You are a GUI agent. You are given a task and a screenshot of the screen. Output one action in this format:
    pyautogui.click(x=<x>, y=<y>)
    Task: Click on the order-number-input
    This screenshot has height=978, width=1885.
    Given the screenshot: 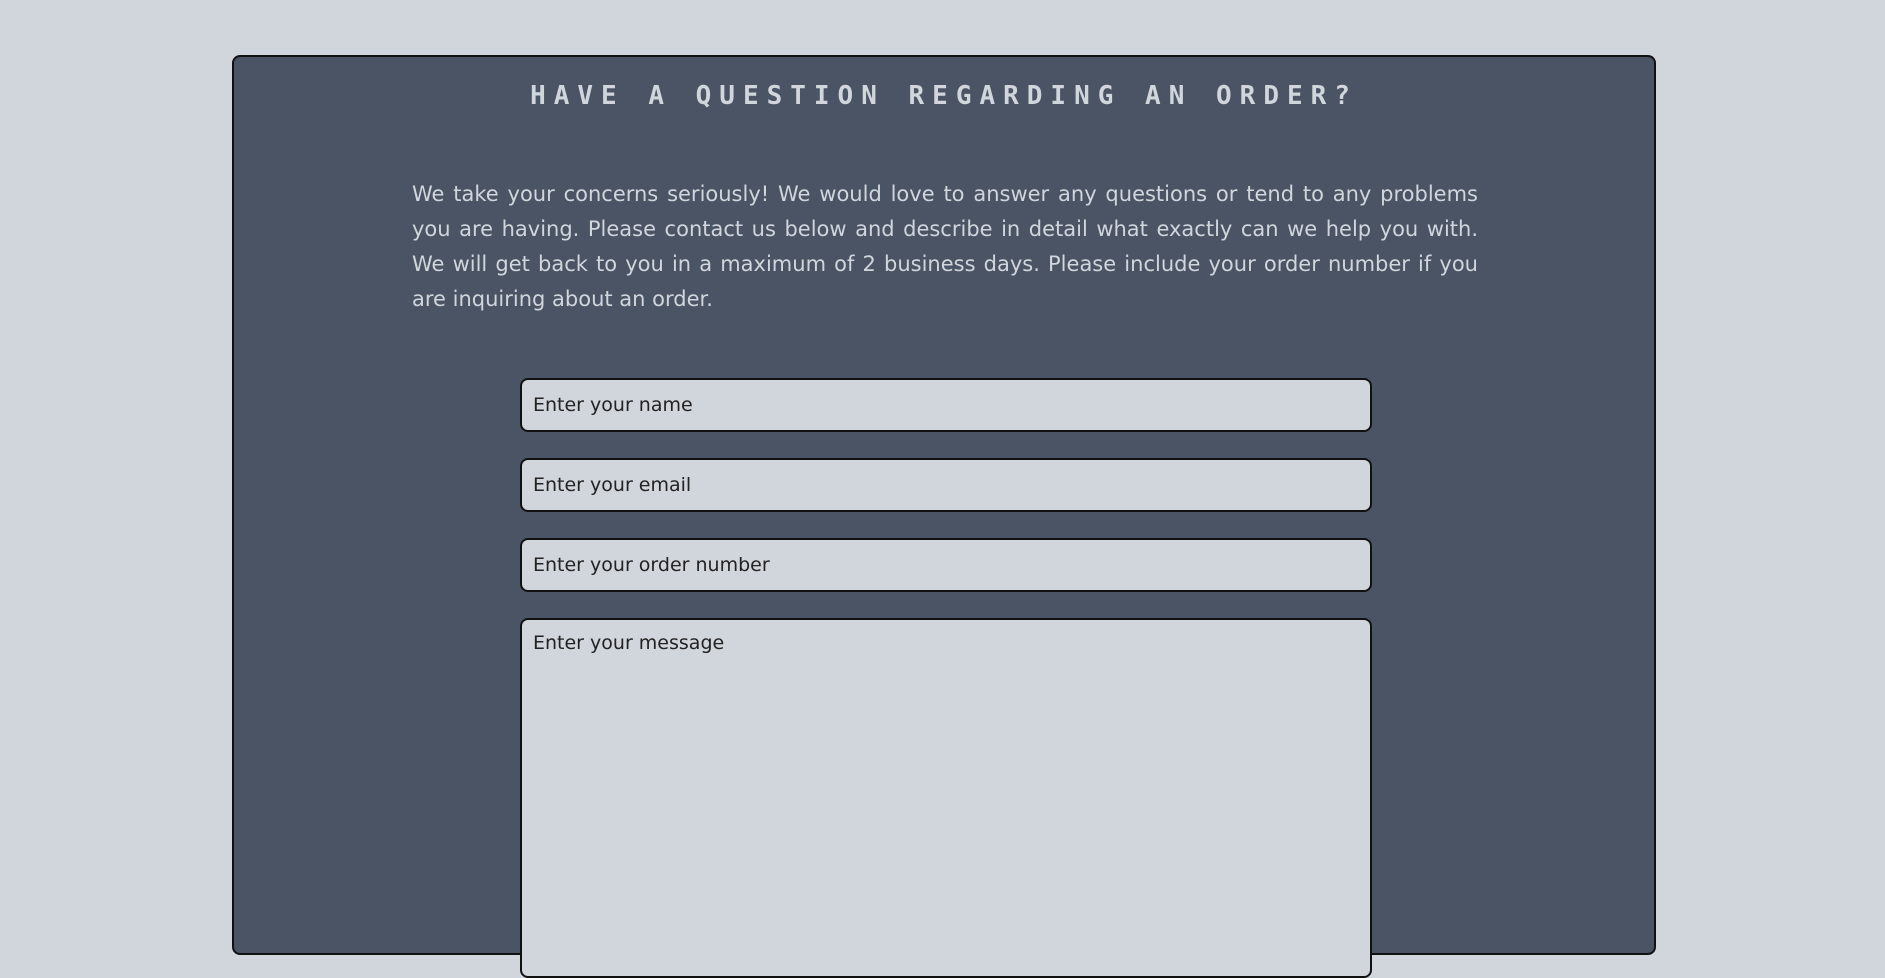 What is the action you would take?
    pyautogui.click(x=946, y=565)
    